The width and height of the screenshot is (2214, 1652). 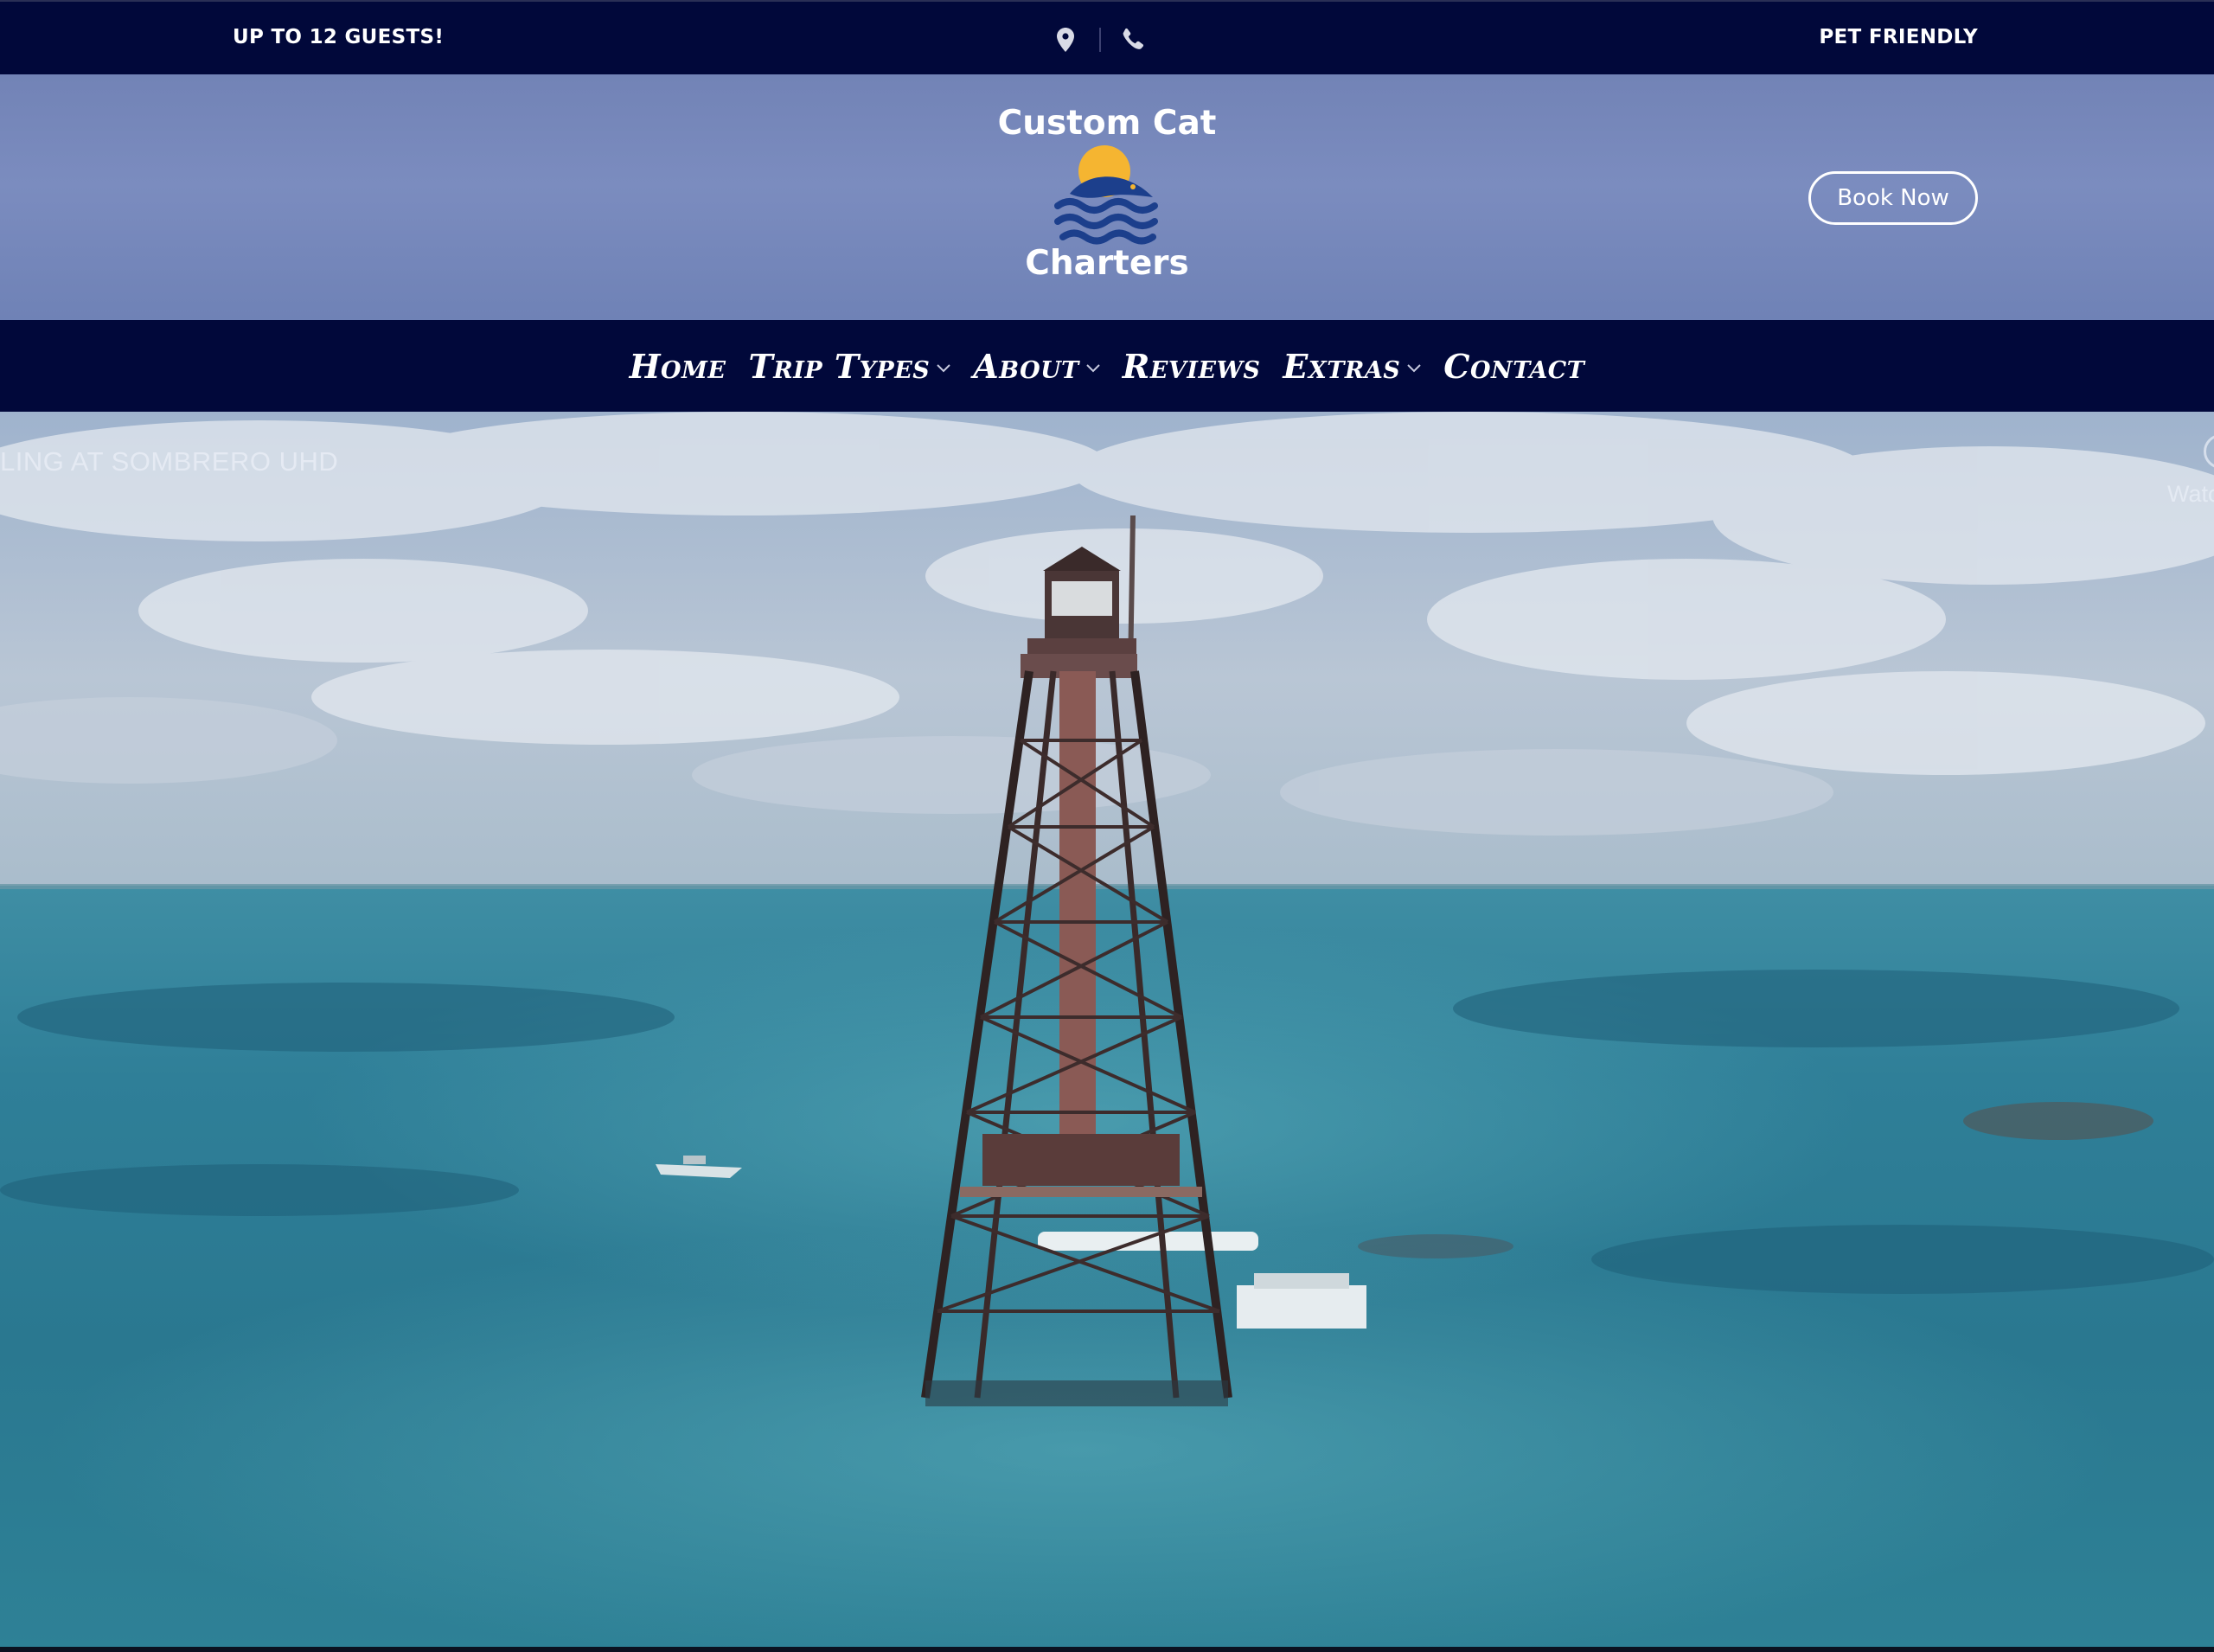 I want to click on brand-logo: Custom Cat Charters, so click(x=1107, y=199).